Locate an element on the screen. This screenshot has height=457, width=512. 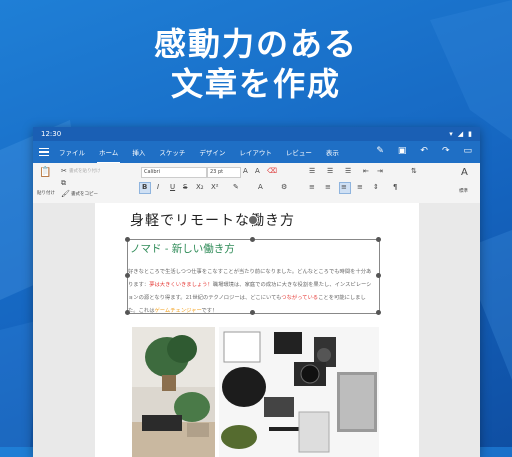
headline-line2: 文章を作成 is located at coordinates (255, 84).